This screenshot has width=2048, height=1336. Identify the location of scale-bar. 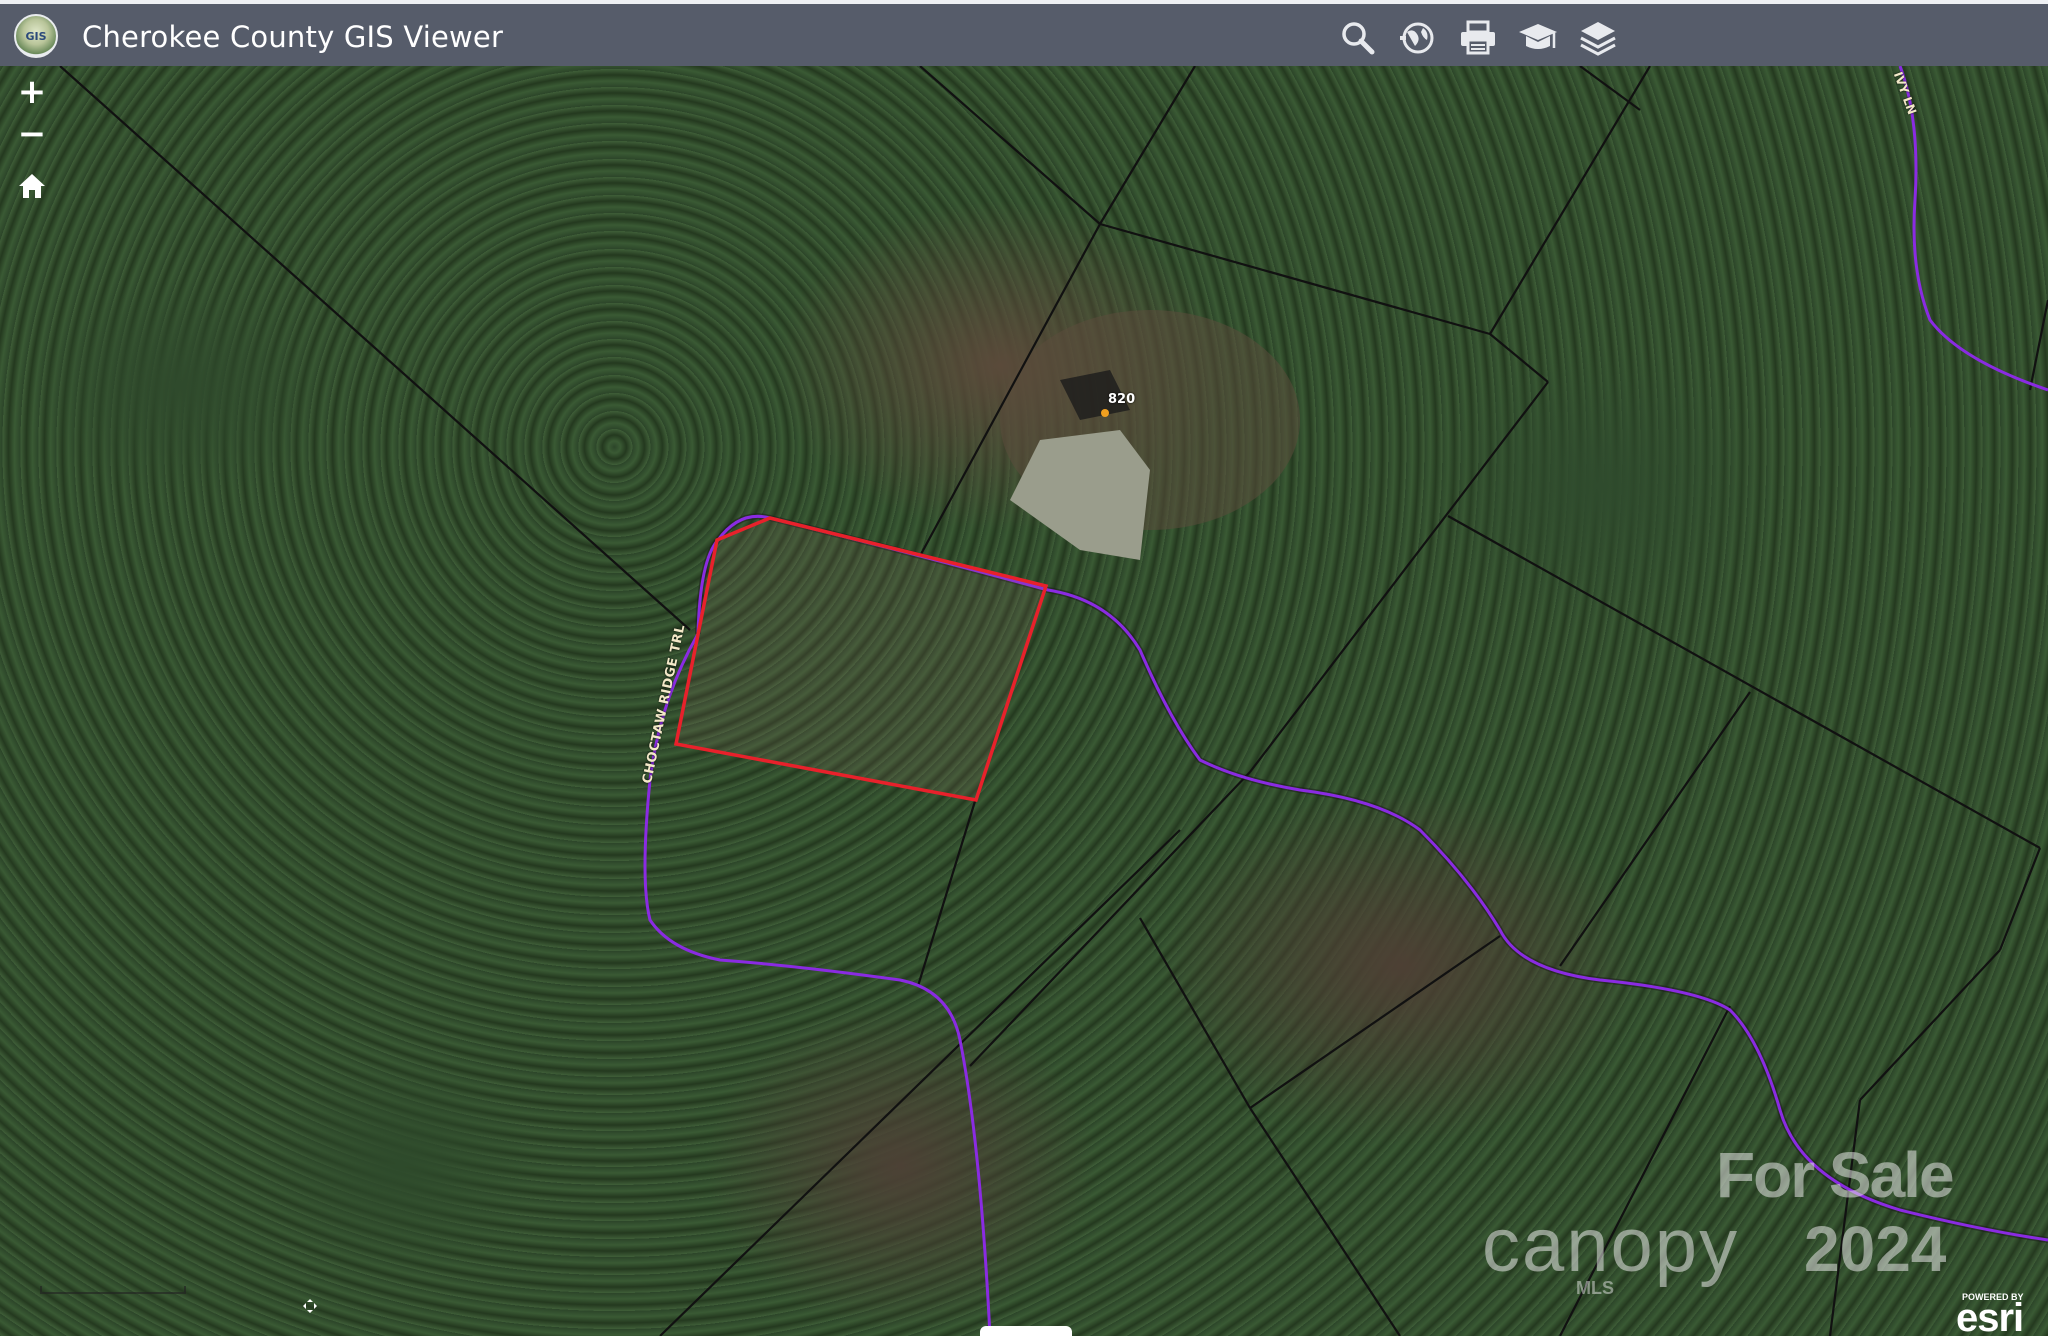
(113, 1290).